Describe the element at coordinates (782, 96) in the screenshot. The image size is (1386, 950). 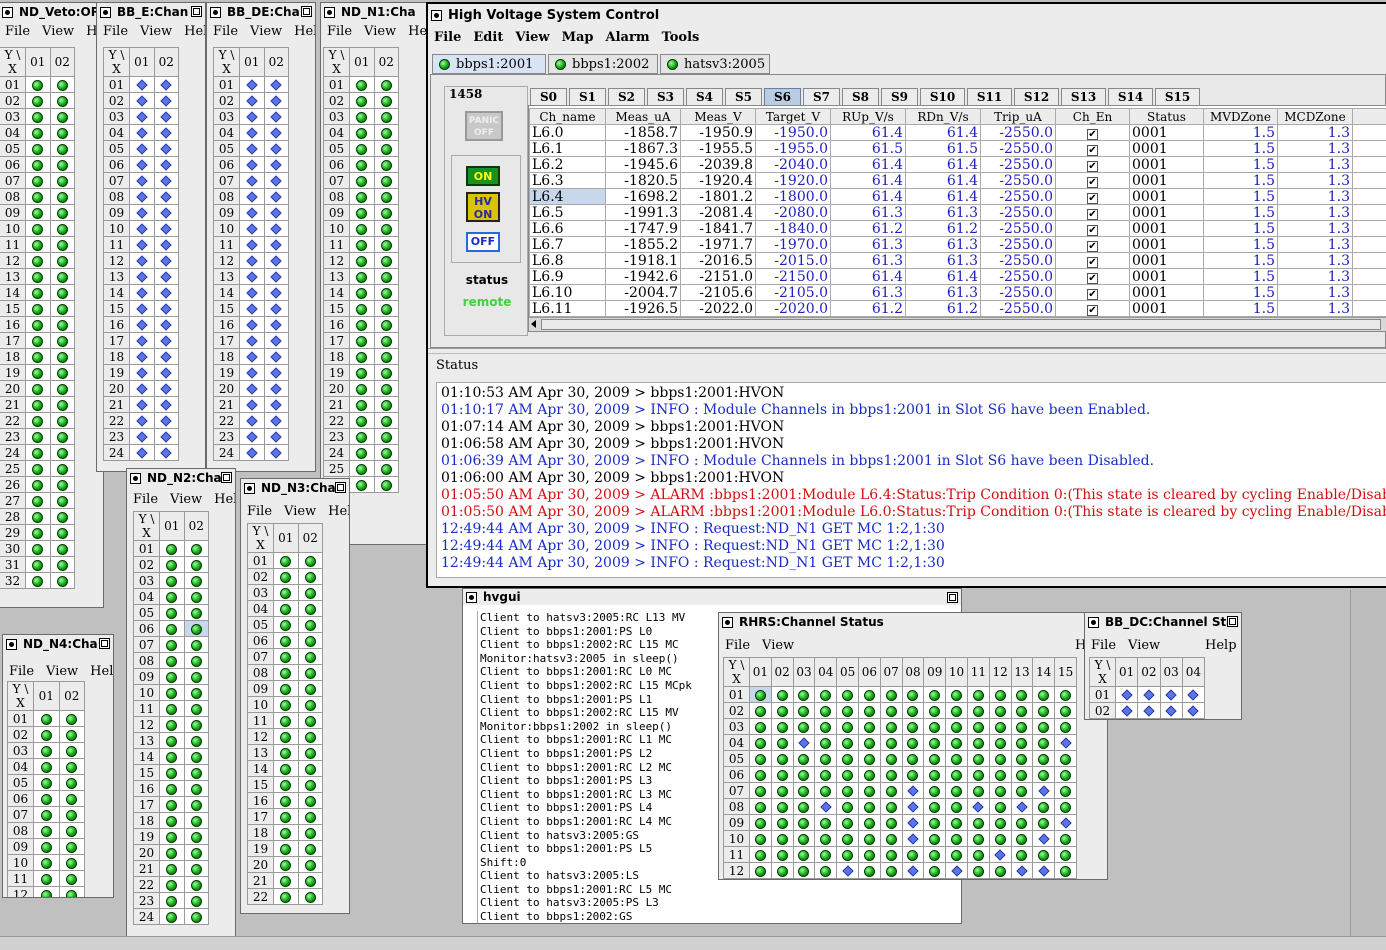
I see `tab-slot-s6: S6` at that location.